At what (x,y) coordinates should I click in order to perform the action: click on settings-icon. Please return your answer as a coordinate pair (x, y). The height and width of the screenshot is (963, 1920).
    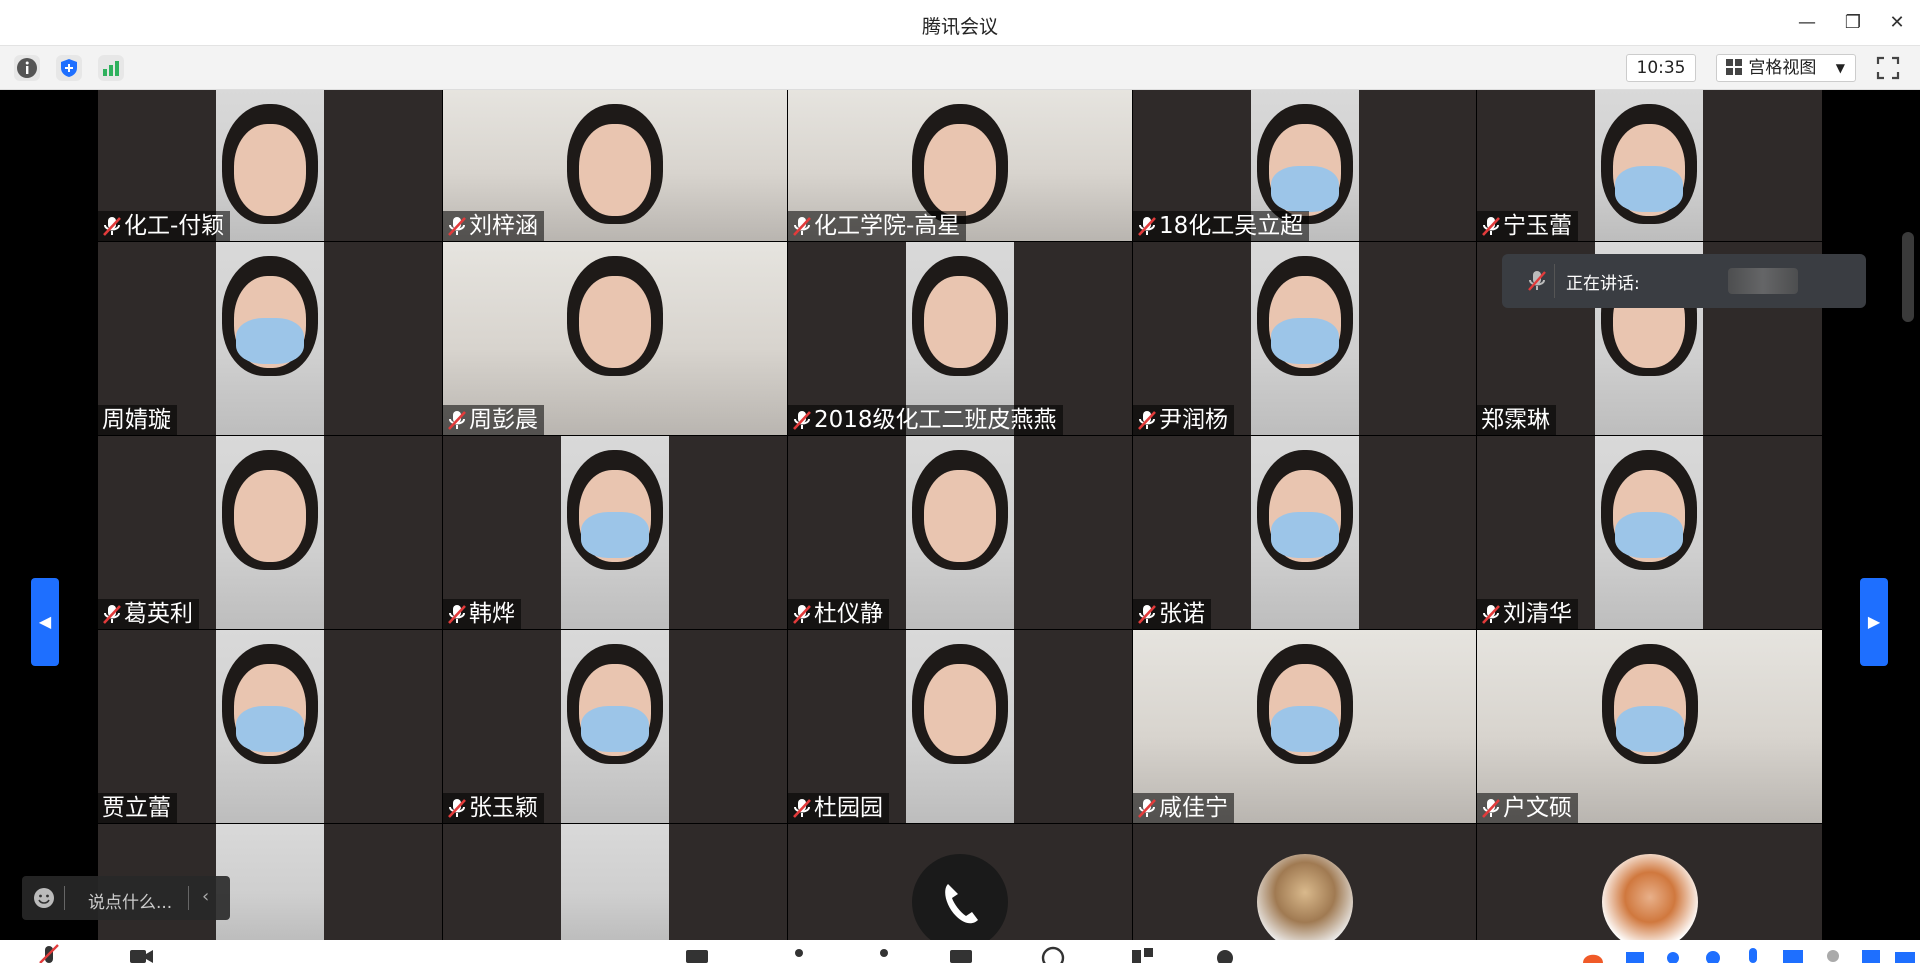
    Looking at the image, I should click on (1225, 953).